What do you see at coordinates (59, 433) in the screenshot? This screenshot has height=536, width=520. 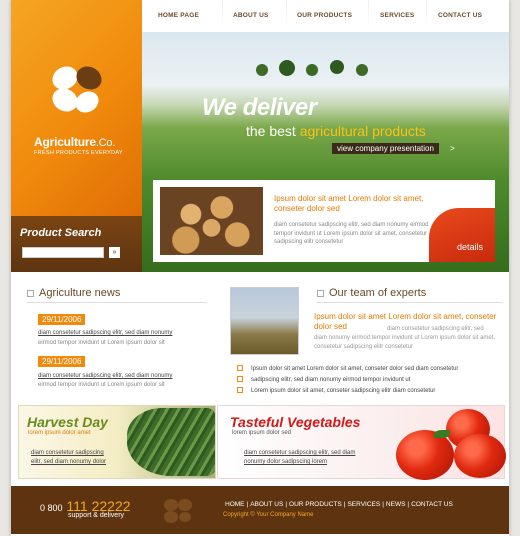 I see `promo-subtitle: lorem ipsum dolor amet` at bounding box center [59, 433].